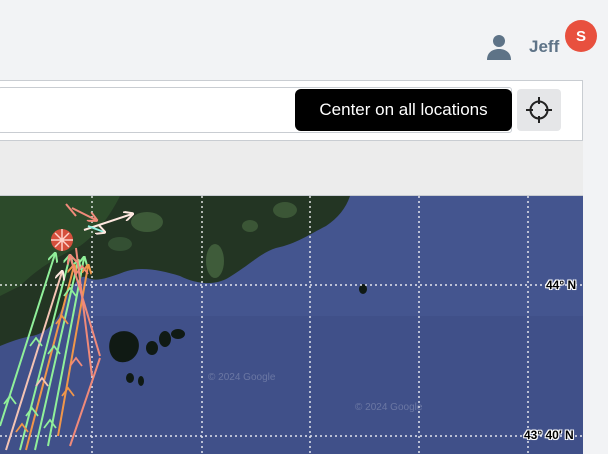 This screenshot has width=608, height=454. I want to click on map-toolbar-strip, so click(291, 168).